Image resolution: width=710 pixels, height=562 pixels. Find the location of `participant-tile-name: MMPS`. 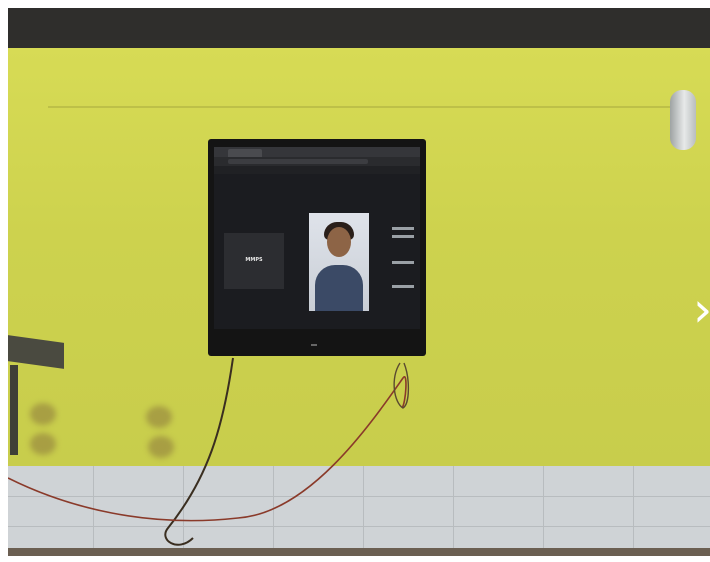

participant-tile-name: MMPS is located at coordinates (254, 260).